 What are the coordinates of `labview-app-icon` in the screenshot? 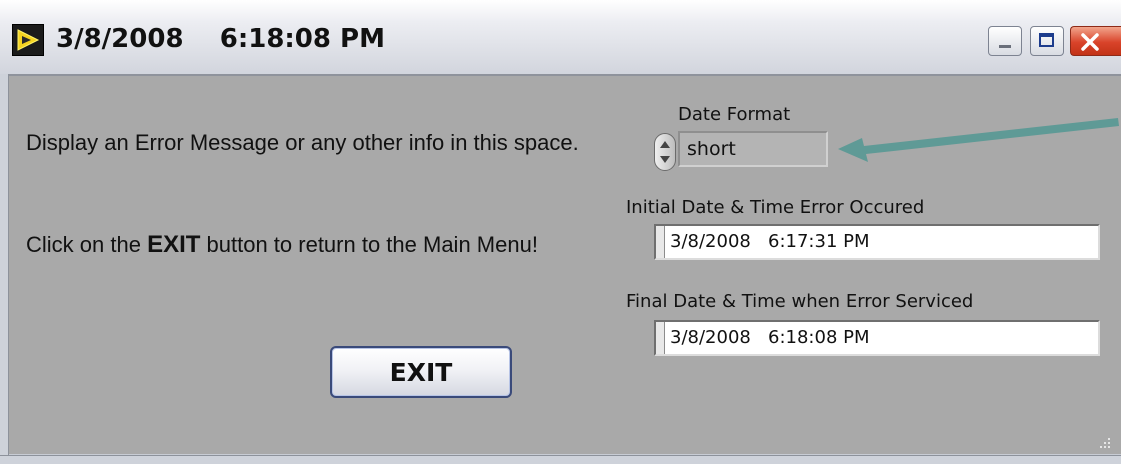 It's located at (28, 40).